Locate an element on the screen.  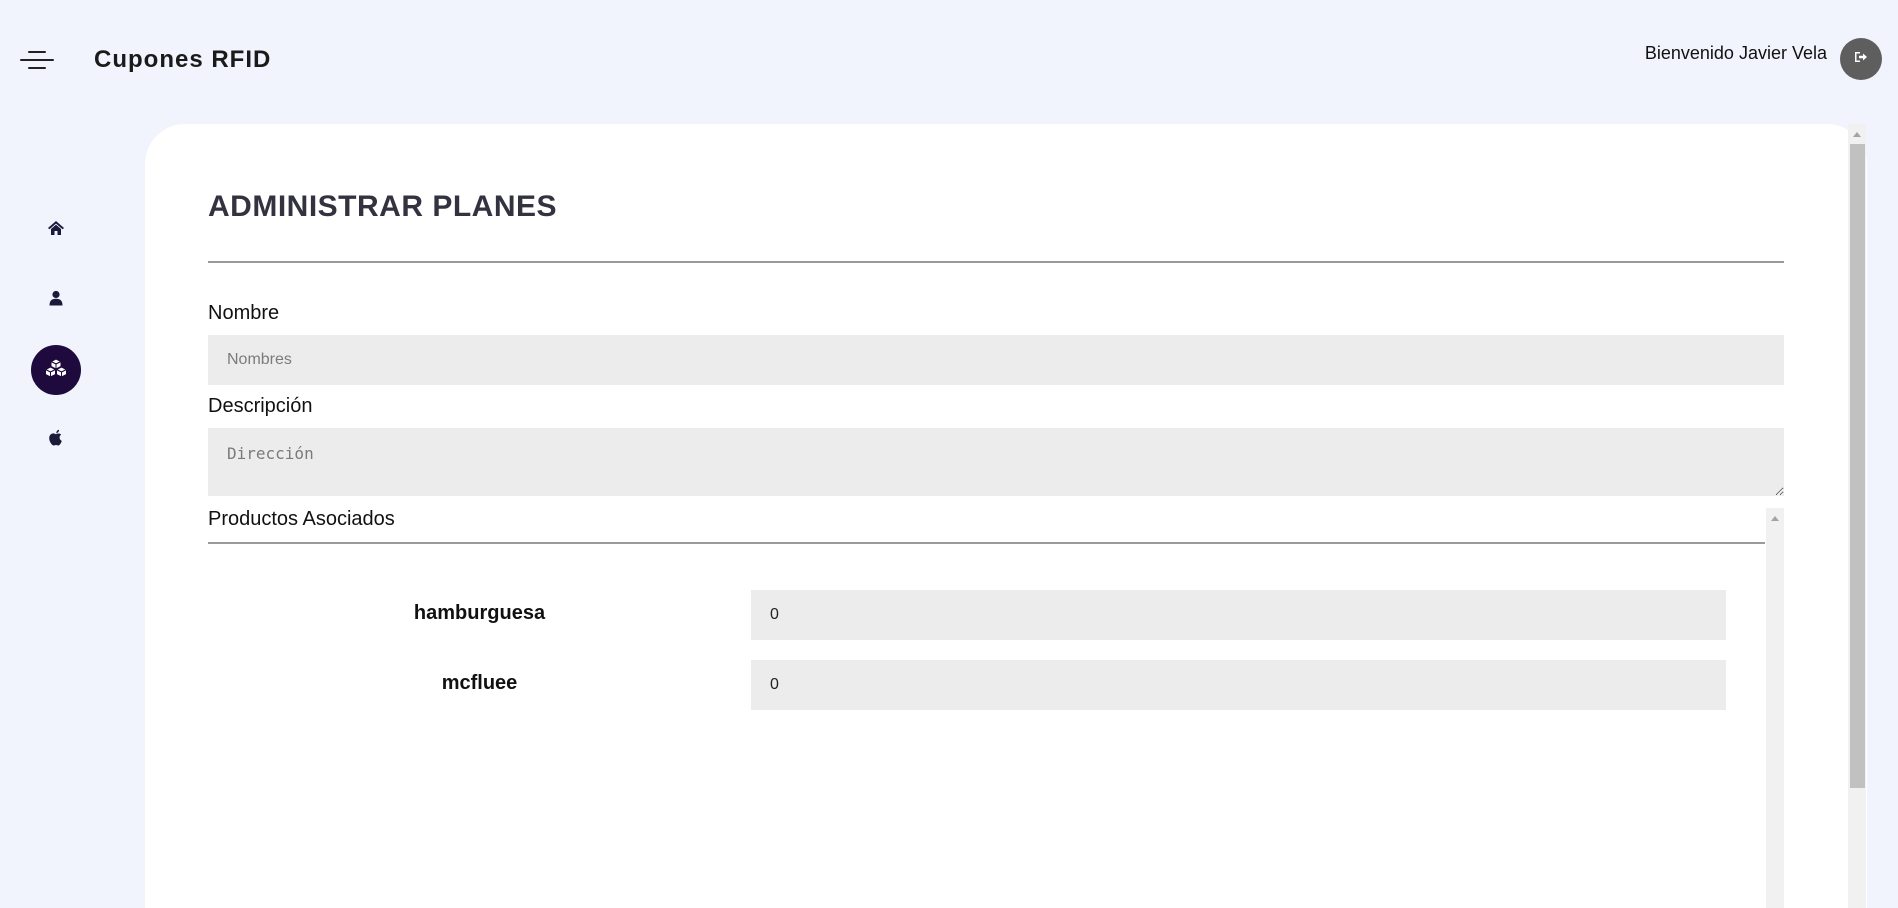
product-row: hamburguesa is located at coordinates (968, 615).